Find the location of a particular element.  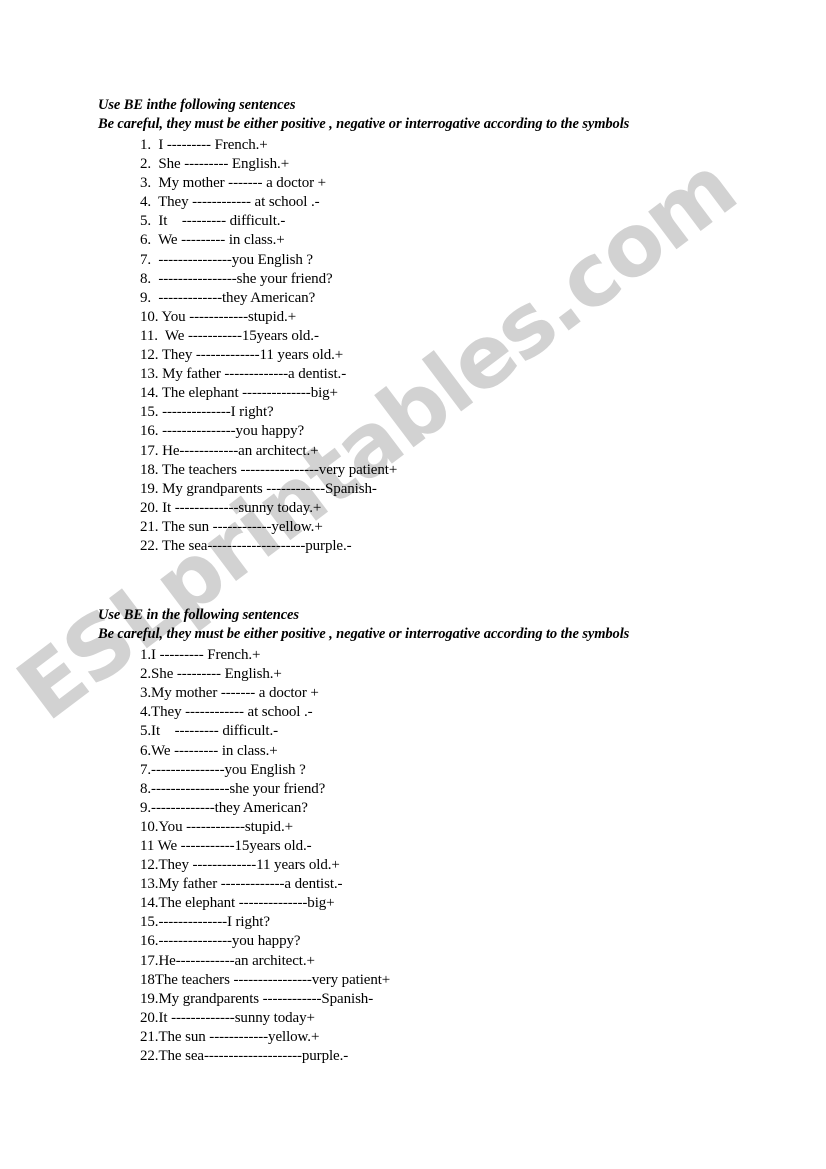

list-item: 11 We -----------15years old.- is located at coordinates (226, 846).